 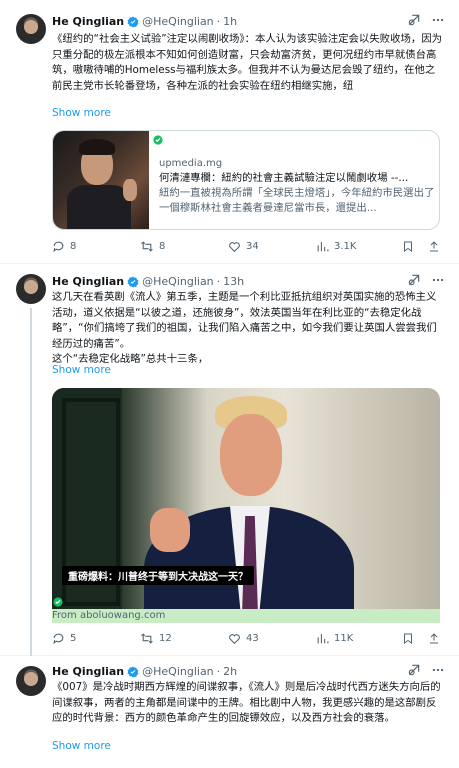 I want to click on reply-count: 8, so click(x=73, y=246).